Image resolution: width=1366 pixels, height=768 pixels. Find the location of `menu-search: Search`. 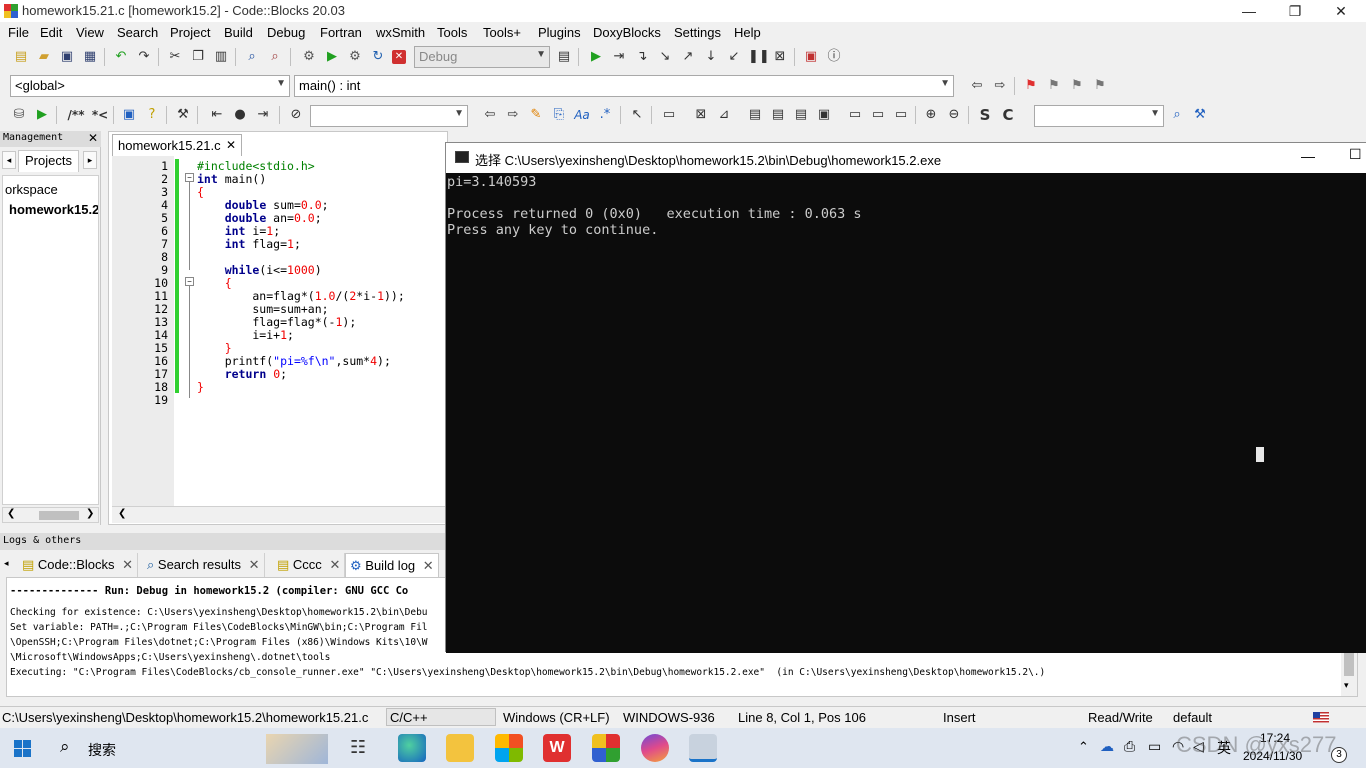

menu-search: Search is located at coordinates (137, 32).